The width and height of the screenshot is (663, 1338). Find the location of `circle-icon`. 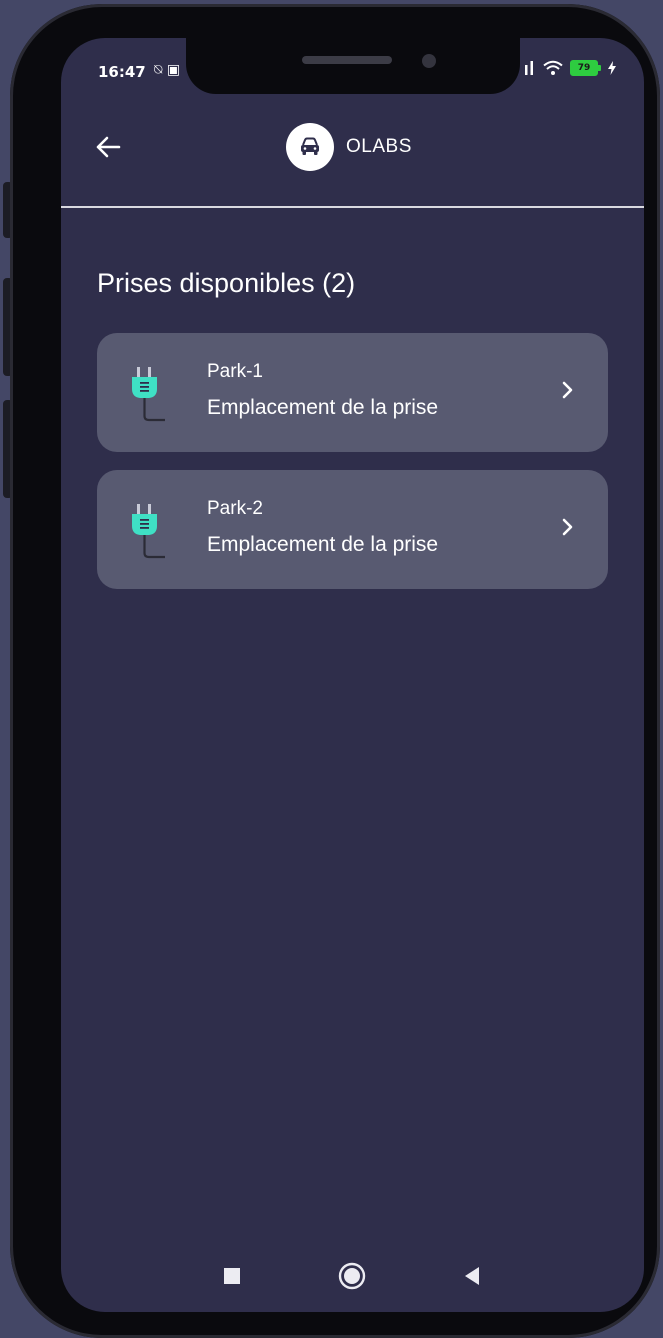

circle-icon is located at coordinates (352, 1276).